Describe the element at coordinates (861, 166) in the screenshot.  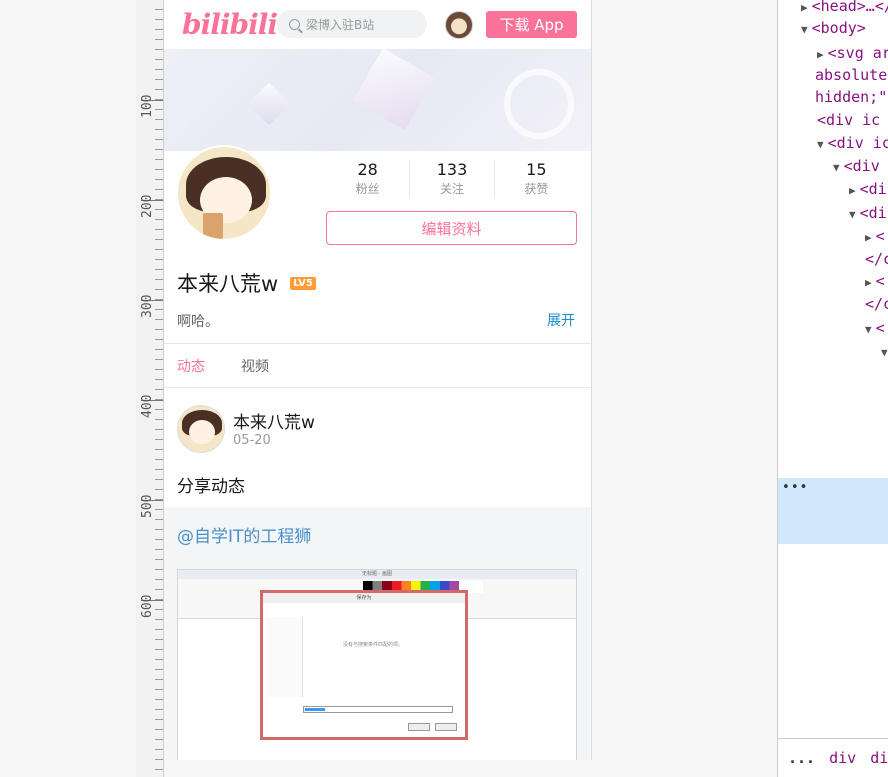
I see `dom-node-text: <div` at that location.